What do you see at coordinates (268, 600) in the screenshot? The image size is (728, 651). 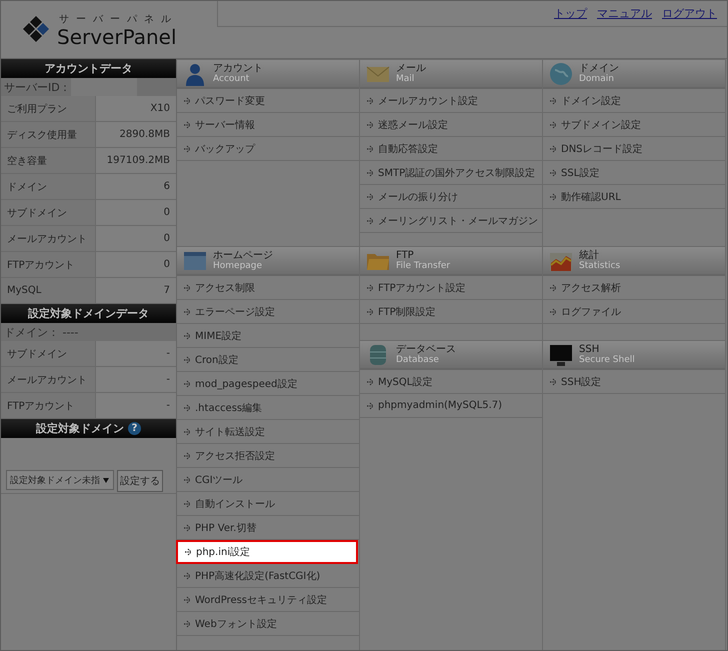 I see `menu-link: WordPressセキュリティ設定` at bounding box center [268, 600].